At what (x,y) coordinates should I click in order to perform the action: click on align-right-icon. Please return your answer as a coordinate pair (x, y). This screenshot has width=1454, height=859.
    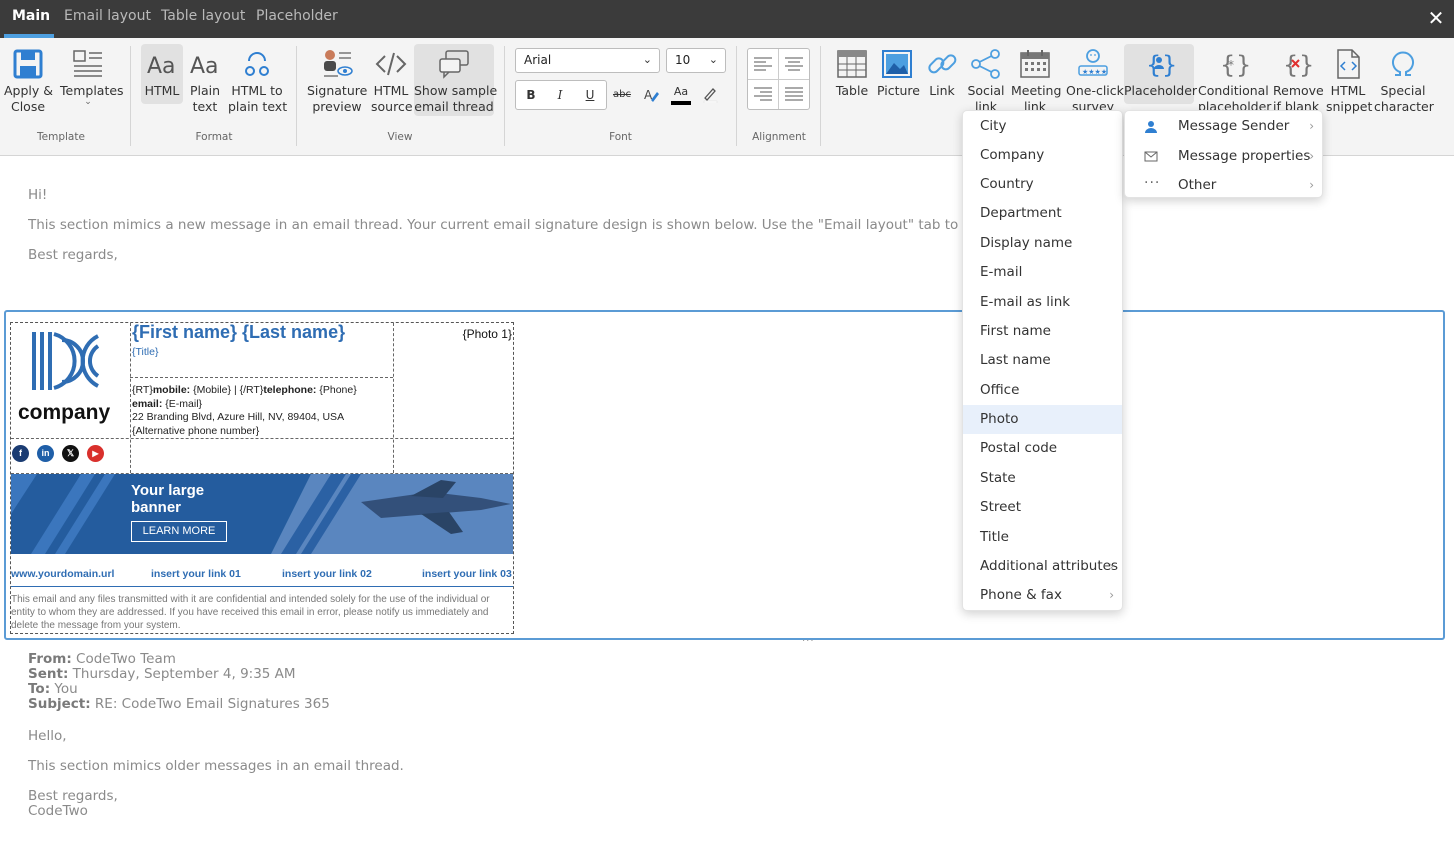
    Looking at the image, I should click on (763, 94).